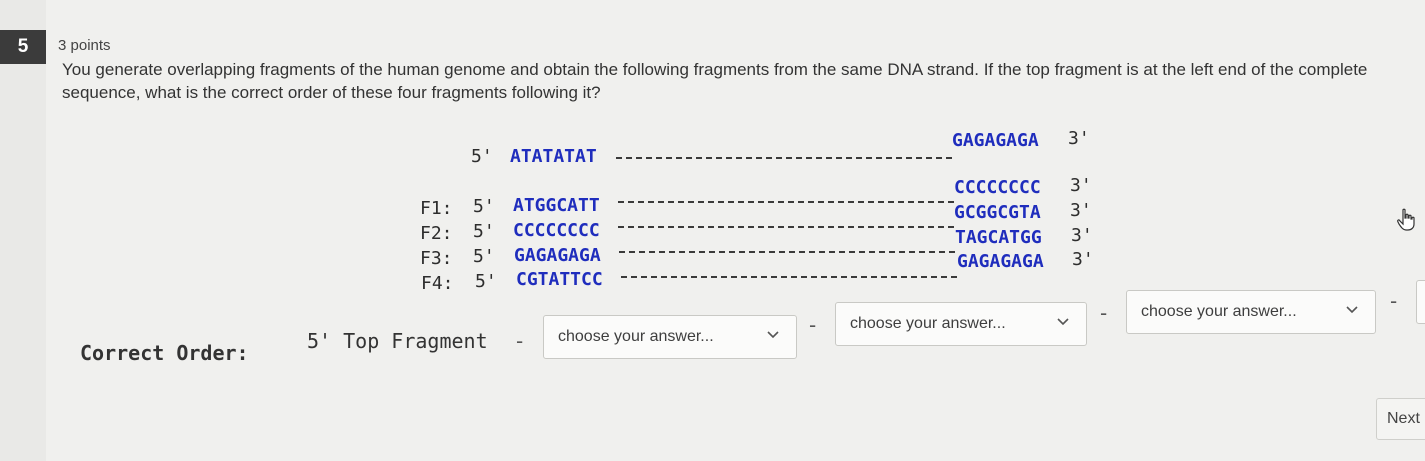 Image resolution: width=1425 pixels, height=461 pixels. Describe the element at coordinates (995, 140) in the screenshot. I see `top-fragment-right-seq: GAGAGAGA` at that location.